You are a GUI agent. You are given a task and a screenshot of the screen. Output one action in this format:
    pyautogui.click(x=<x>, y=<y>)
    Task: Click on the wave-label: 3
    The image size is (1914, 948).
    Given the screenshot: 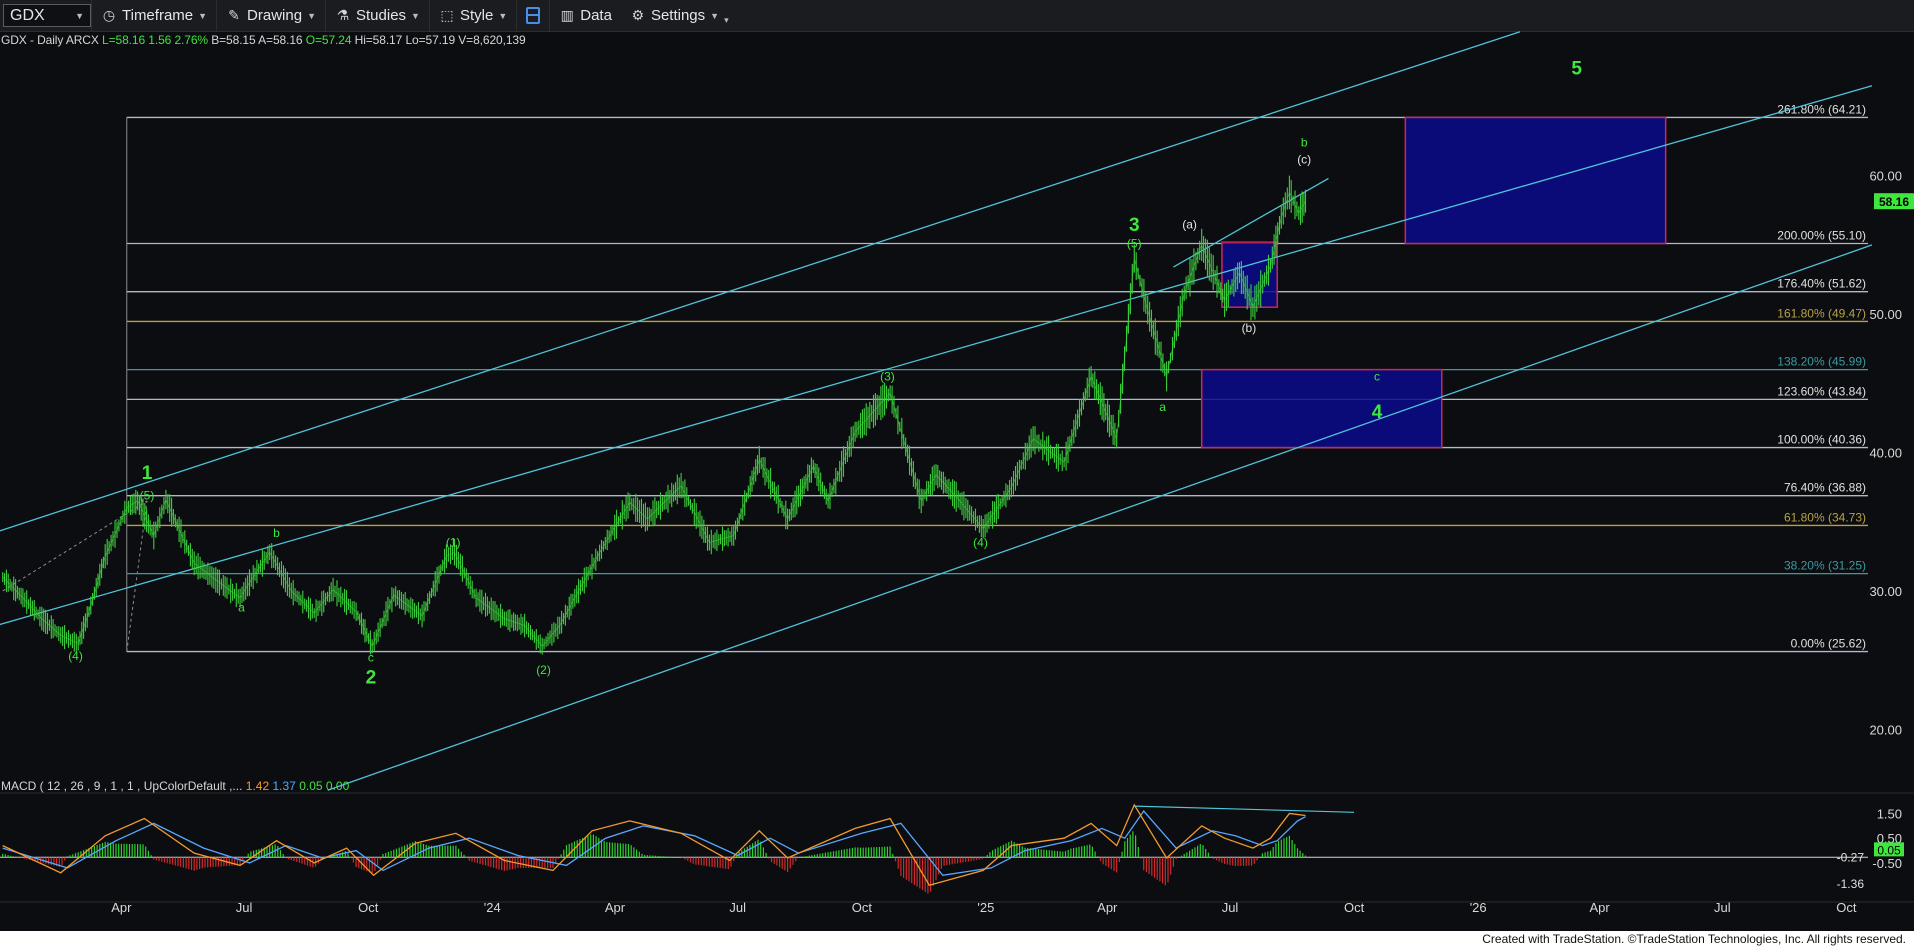 What is the action you would take?
    pyautogui.click(x=1134, y=225)
    